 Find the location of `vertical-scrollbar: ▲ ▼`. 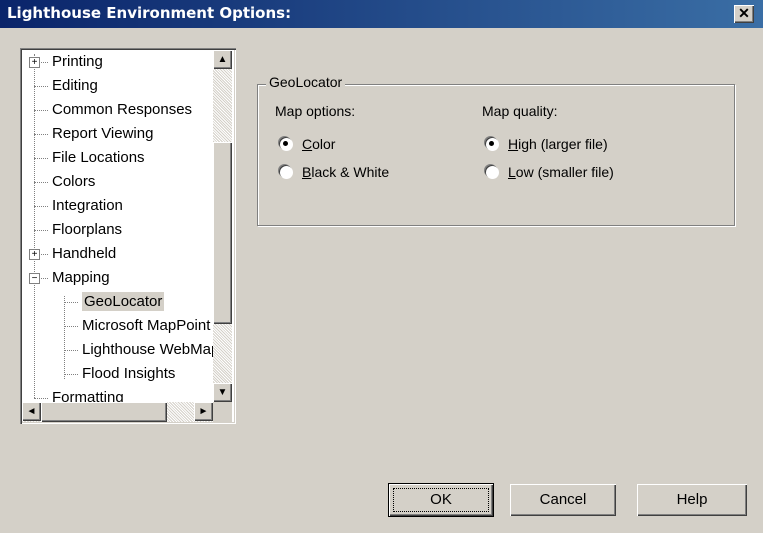

vertical-scrollbar: ▲ ▼ is located at coordinates (222, 226).